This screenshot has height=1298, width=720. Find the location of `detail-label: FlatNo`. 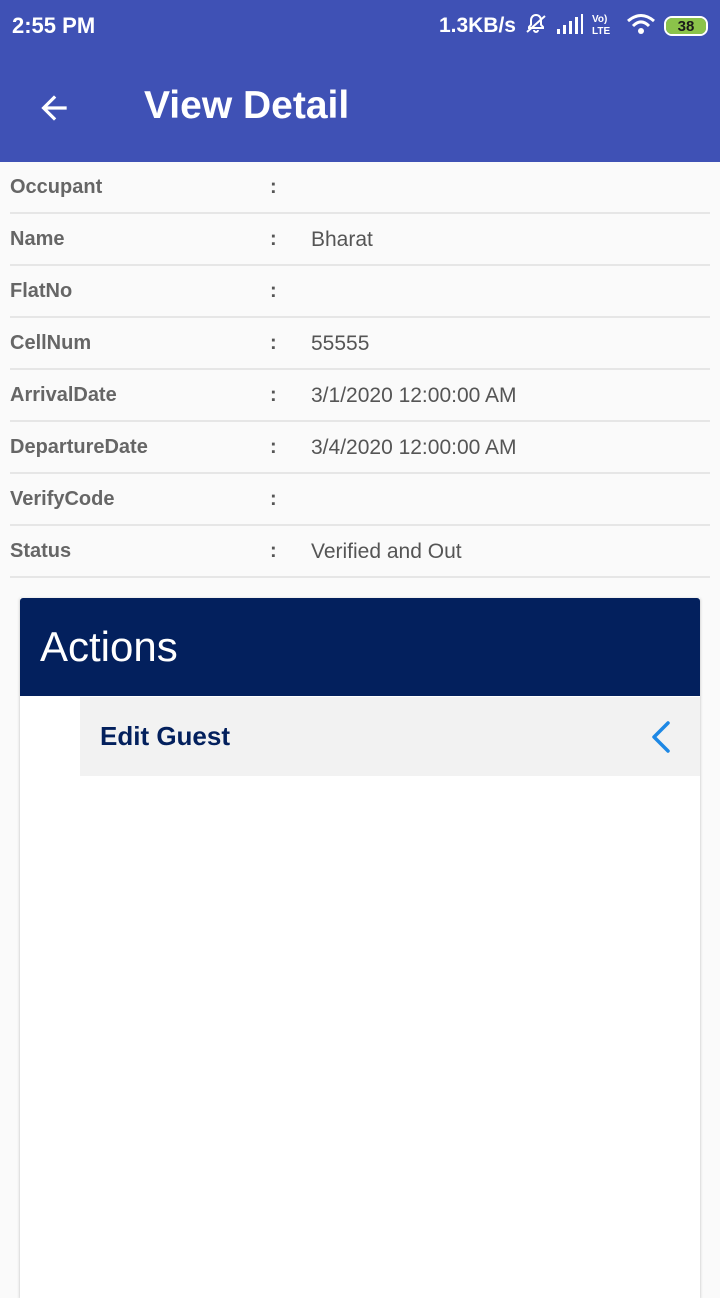

detail-label: FlatNo is located at coordinates (41, 291).